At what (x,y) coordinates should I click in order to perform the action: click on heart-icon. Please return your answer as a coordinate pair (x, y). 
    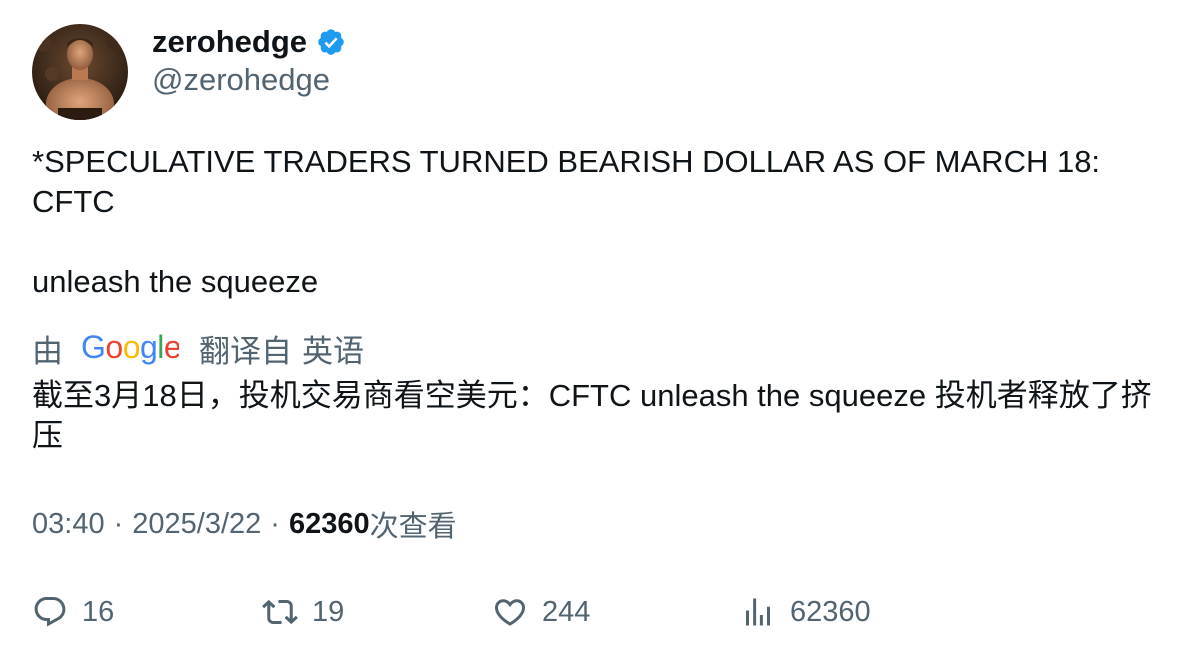
    Looking at the image, I should click on (510, 612).